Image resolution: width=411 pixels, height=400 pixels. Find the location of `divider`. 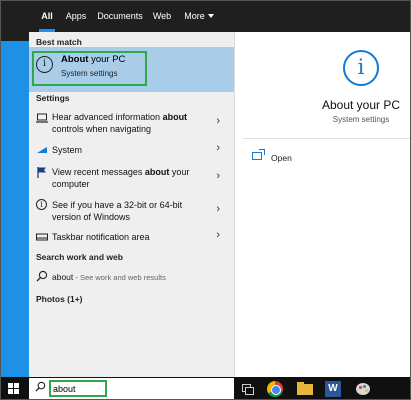

divider is located at coordinates (326, 138).